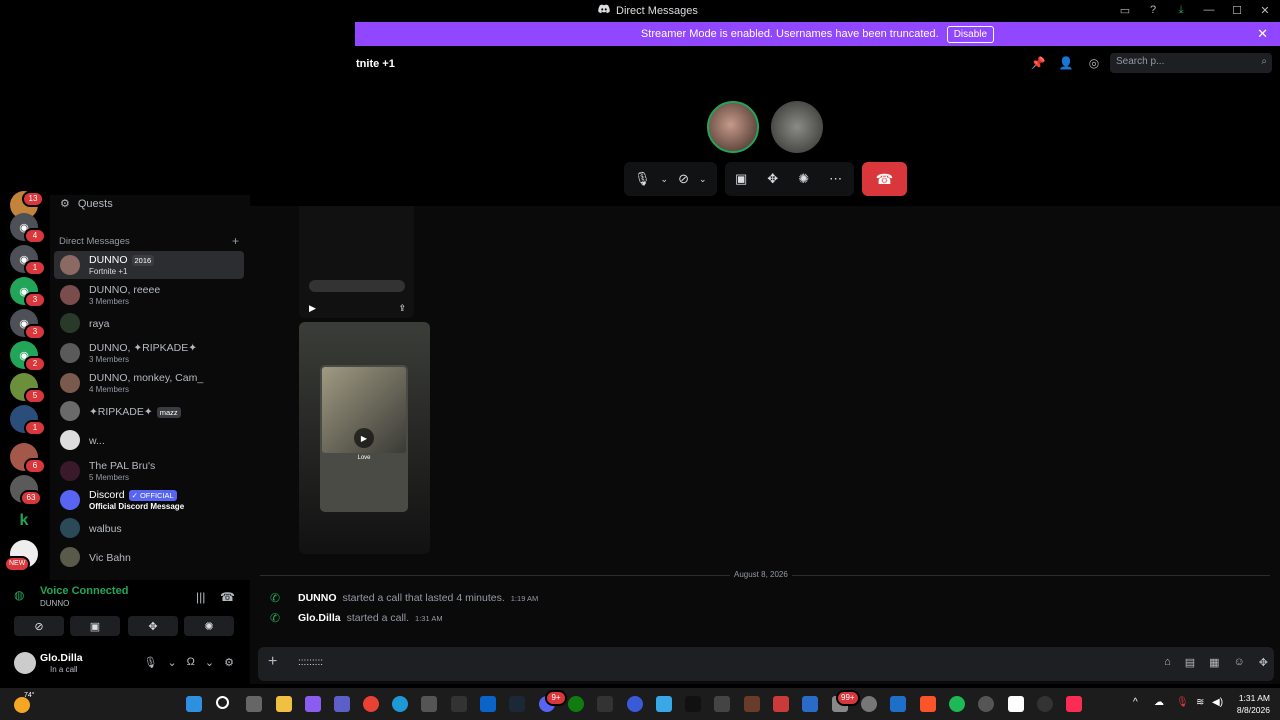  I want to click on server-icon: 1, so click(28, 420).